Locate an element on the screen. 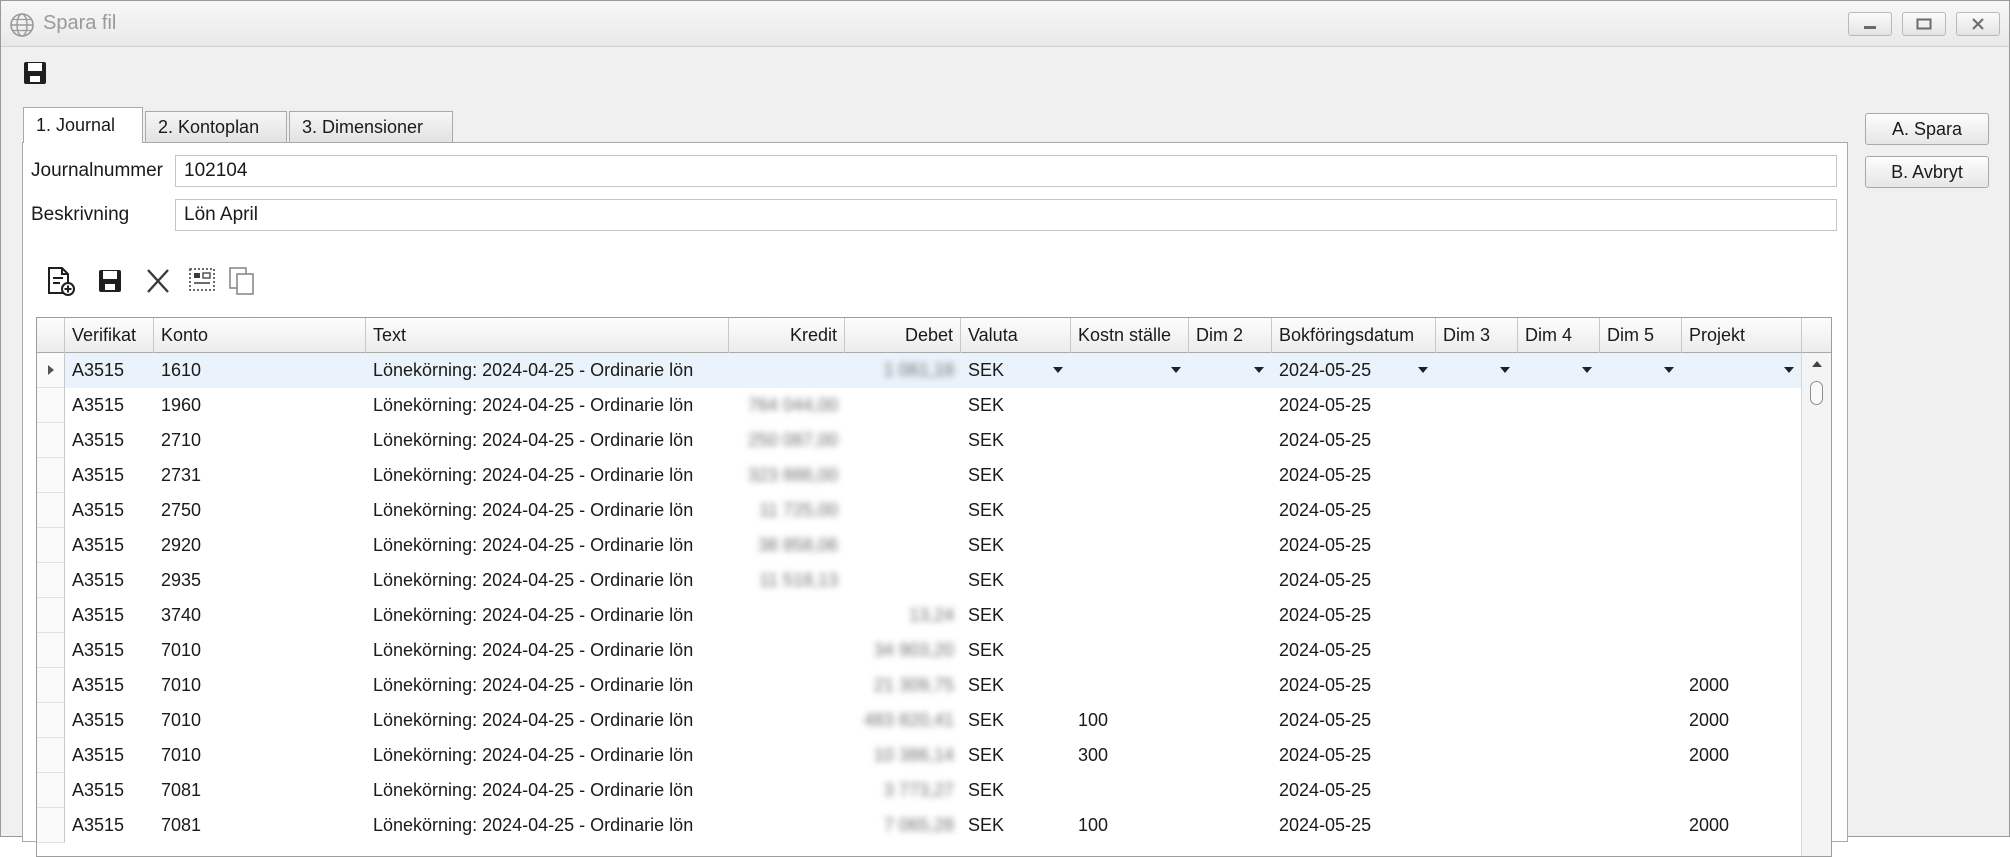 The width and height of the screenshot is (2010, 857). cell-konto: 2935 is located at coordinates (260, 580).